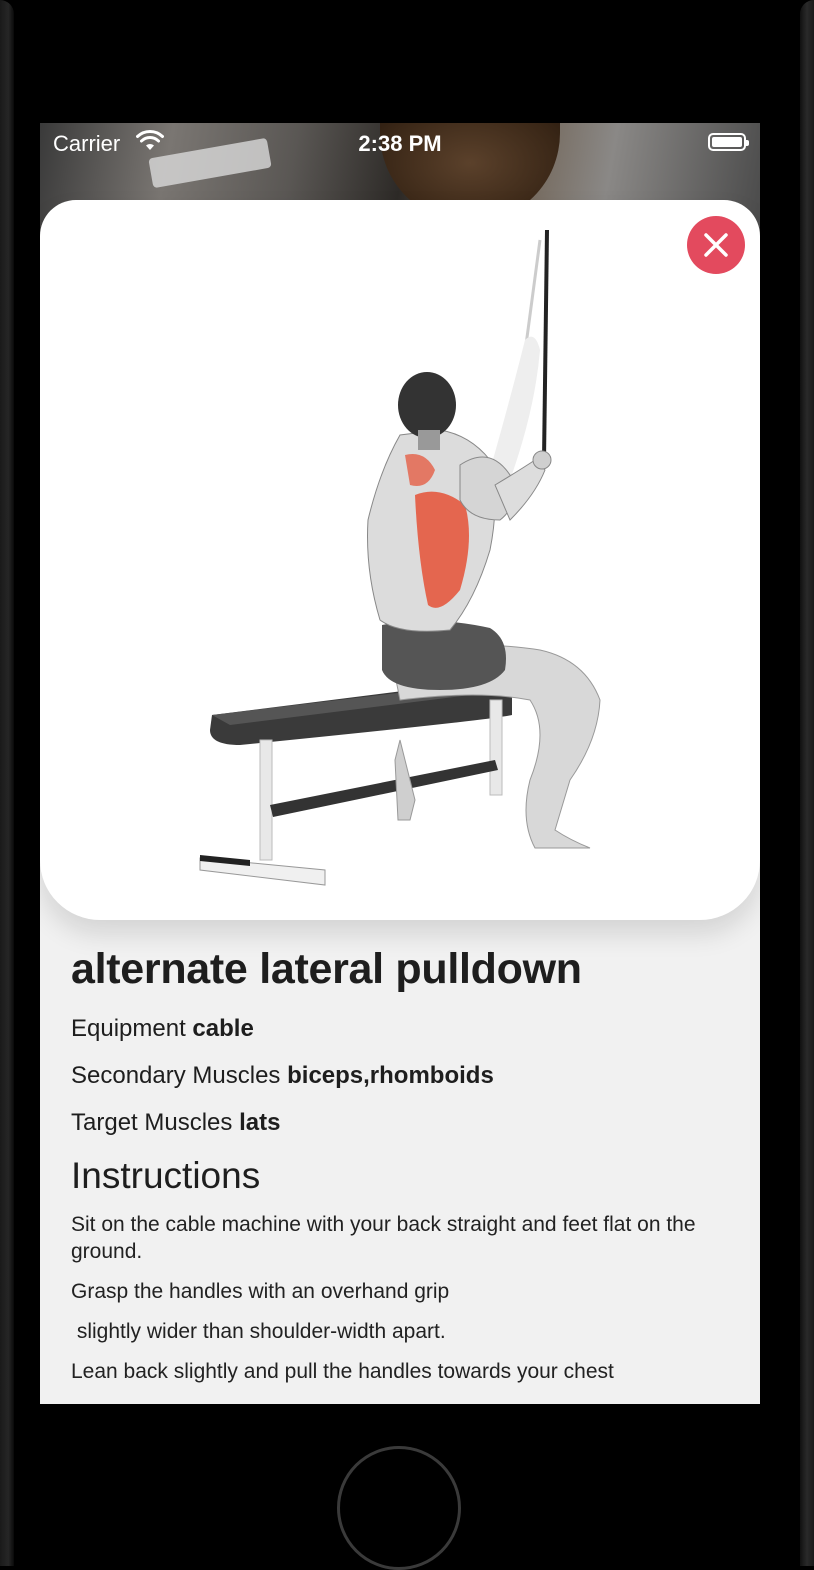 Image resolution: width=814 pixels, height=1570 pixels. What do you see at coordinates (128, 1028) in the screenshot?
I see `equipment-label: Equipment` at bounding box center [128, 1028].